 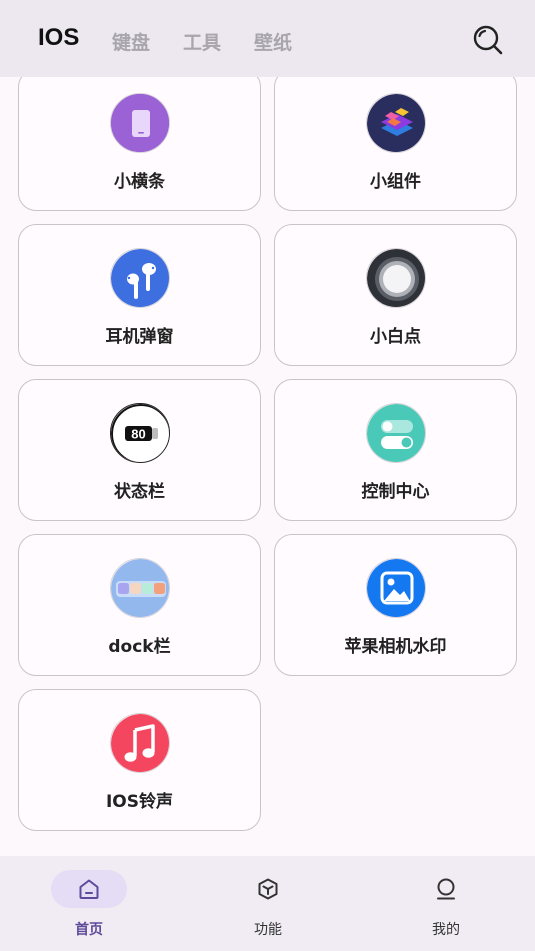 What do you see at coordinates (139, 647) in the screenshot?
I see `card-label: dock栏` at bounding box center [139, 647].